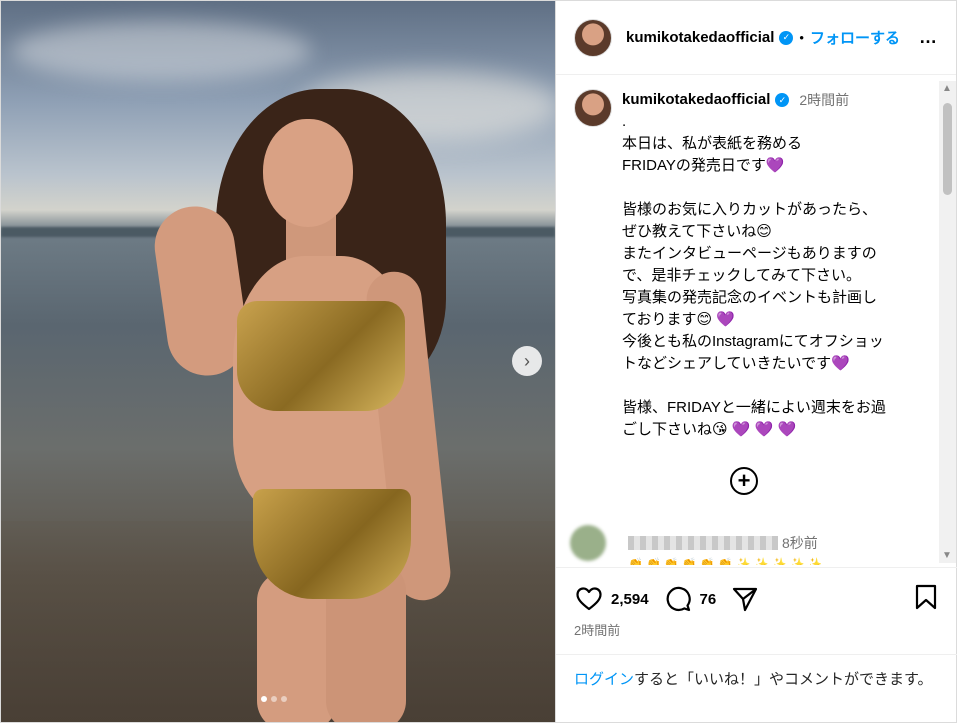  Describe the element at coordinates (926, 599) in the screenshot. I see `bookmark-icon` at that location.